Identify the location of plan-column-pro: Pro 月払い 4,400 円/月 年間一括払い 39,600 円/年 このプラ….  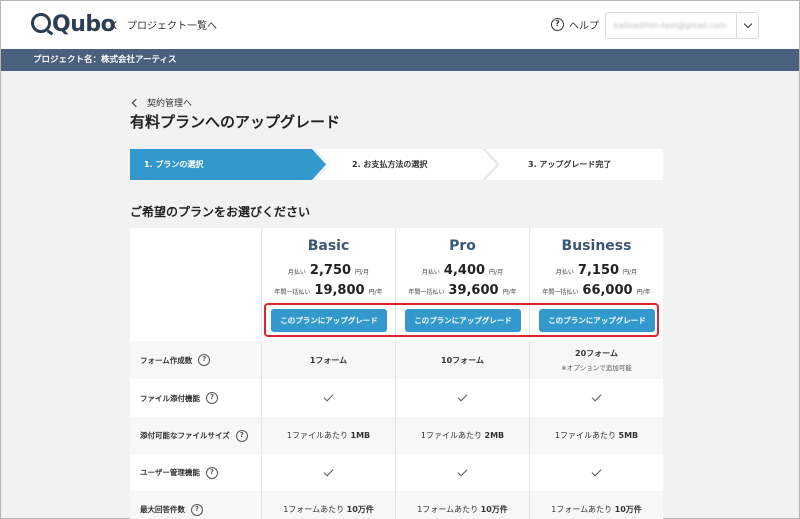
(462, 283).